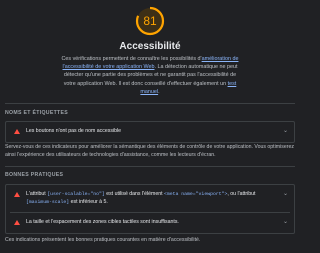  Describe the element at coordinates (150, 46) in the screenshot. I see `category-title: Accessibilité` at that location.